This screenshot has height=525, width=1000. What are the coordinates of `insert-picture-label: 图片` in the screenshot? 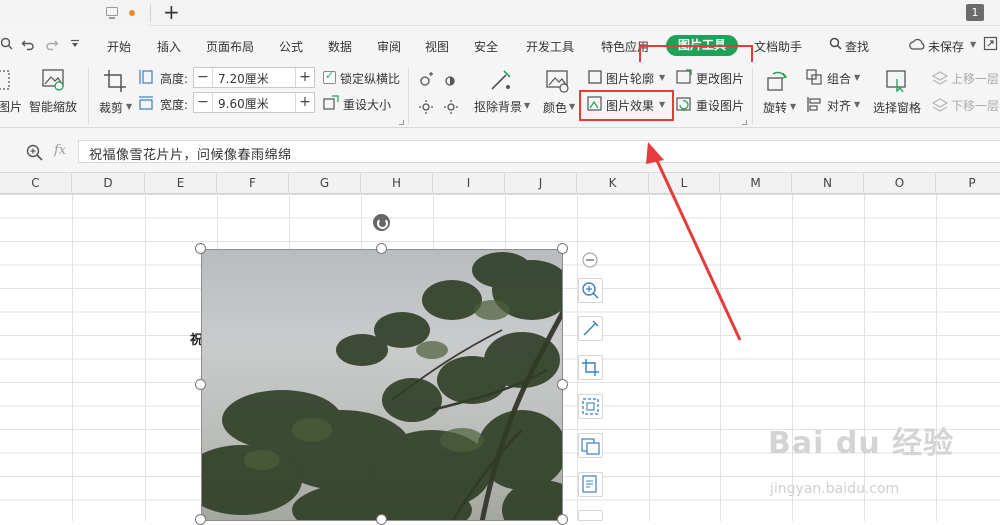 It's located at (11, 106).